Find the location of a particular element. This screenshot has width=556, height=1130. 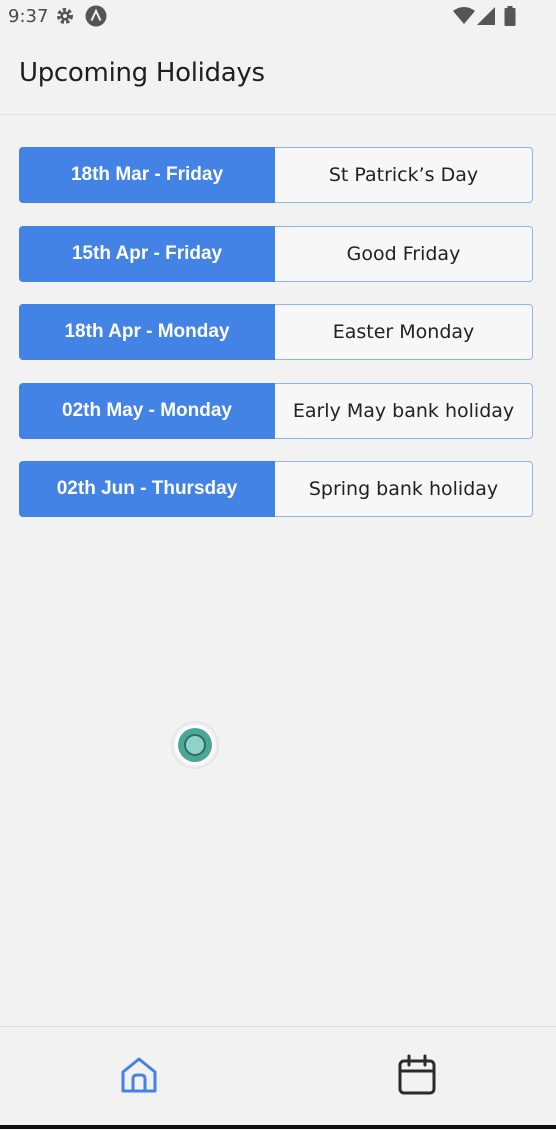

holiday-date: 02th May - Monday is located at coordinates (147, 410).